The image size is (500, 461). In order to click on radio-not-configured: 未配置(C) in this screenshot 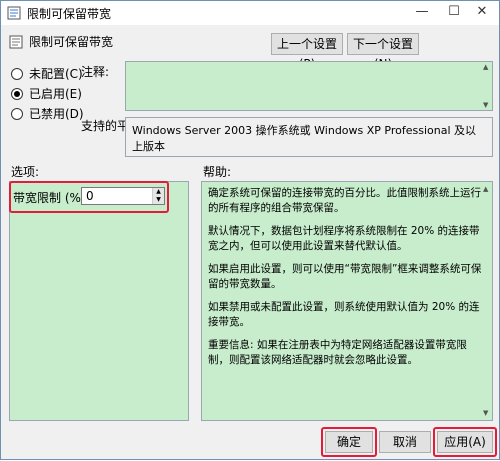, I will do `click(47, 73)`.